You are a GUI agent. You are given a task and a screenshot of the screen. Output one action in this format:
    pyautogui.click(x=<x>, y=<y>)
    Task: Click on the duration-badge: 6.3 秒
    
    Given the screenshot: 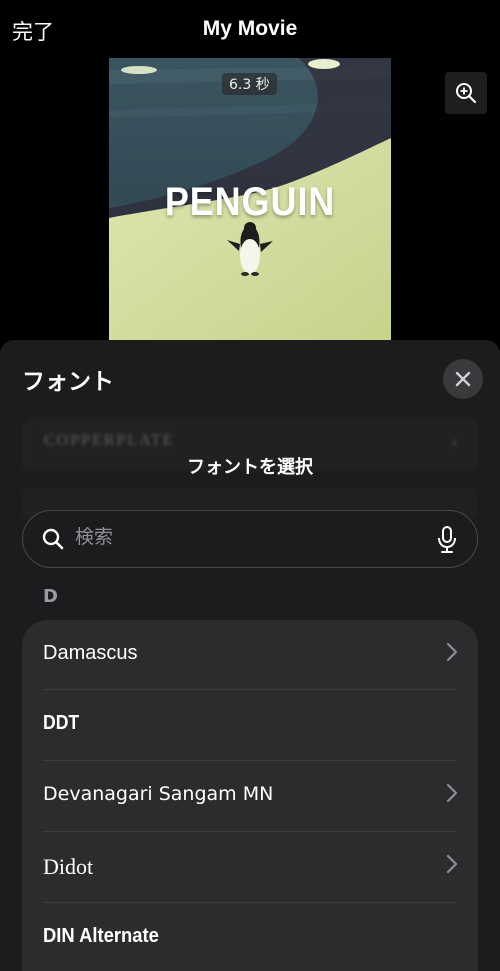 What is the action you would take?
    pyautogui.click(x=249, y=84)
    